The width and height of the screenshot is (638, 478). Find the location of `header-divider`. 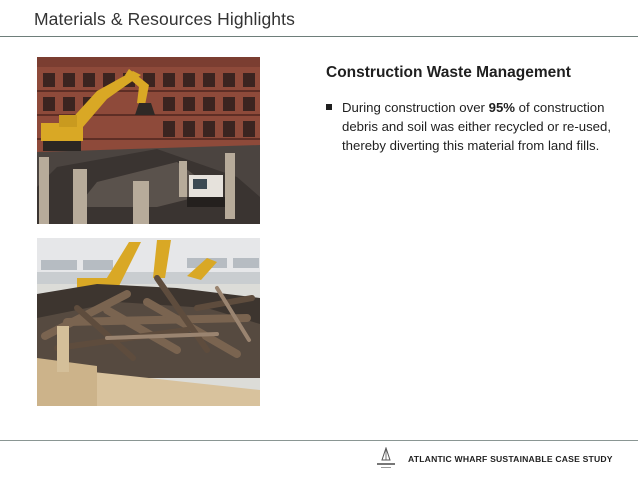

header-divider is located at coordinates (319, 36).